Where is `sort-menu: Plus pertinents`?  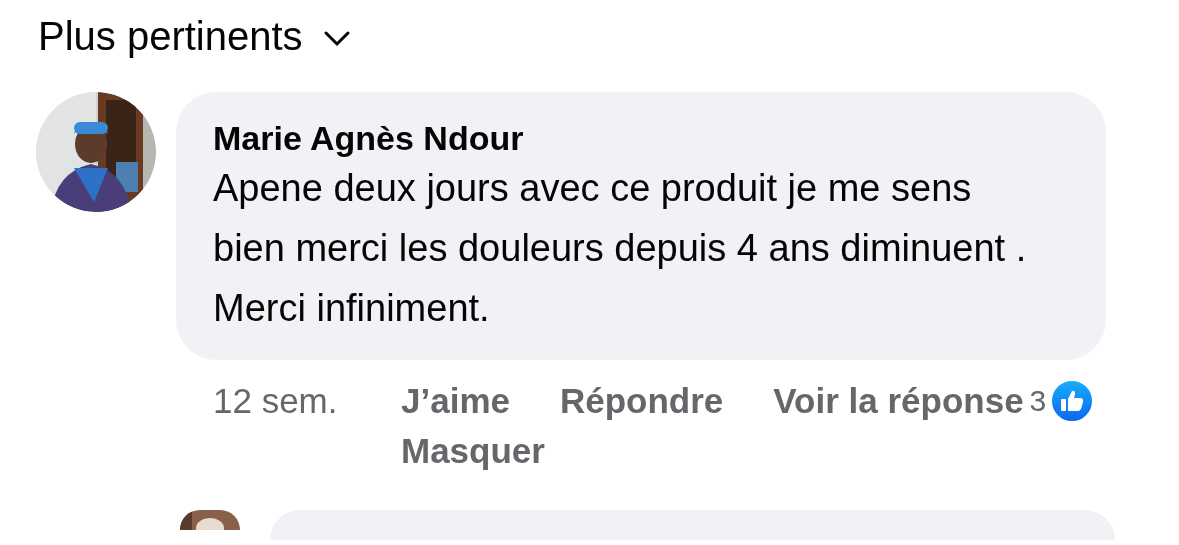 sort-menu: Plus pertinents is located at coordinates (193, 36).